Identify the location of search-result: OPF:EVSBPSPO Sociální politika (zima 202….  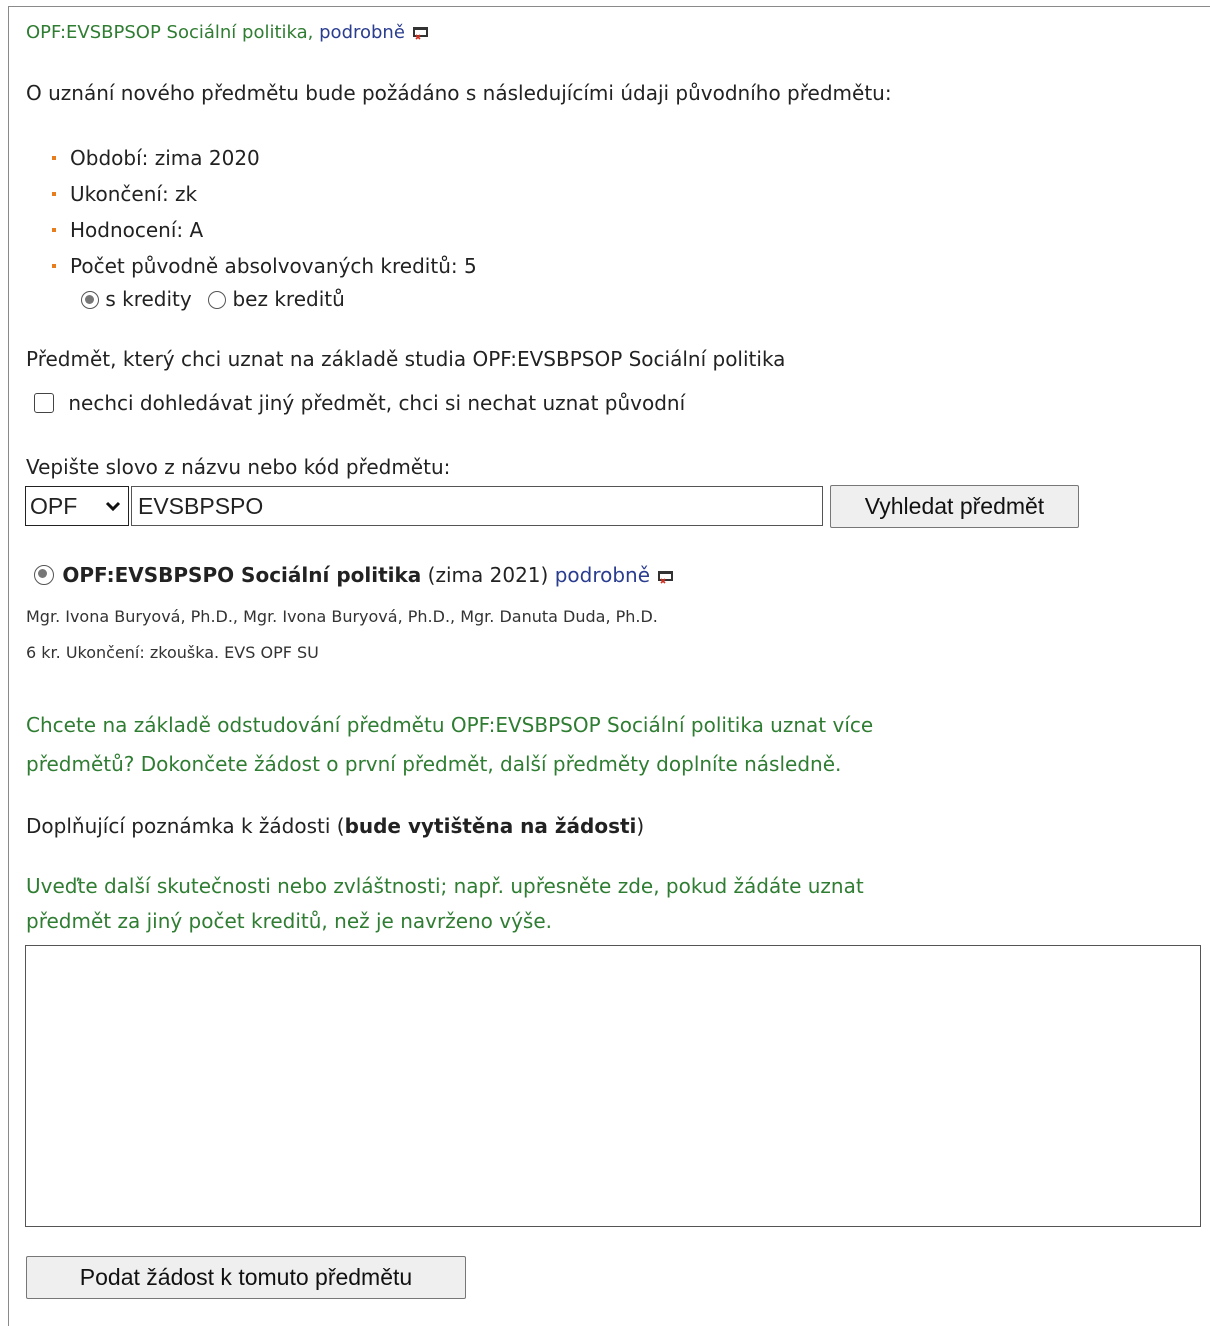
(354, 575).